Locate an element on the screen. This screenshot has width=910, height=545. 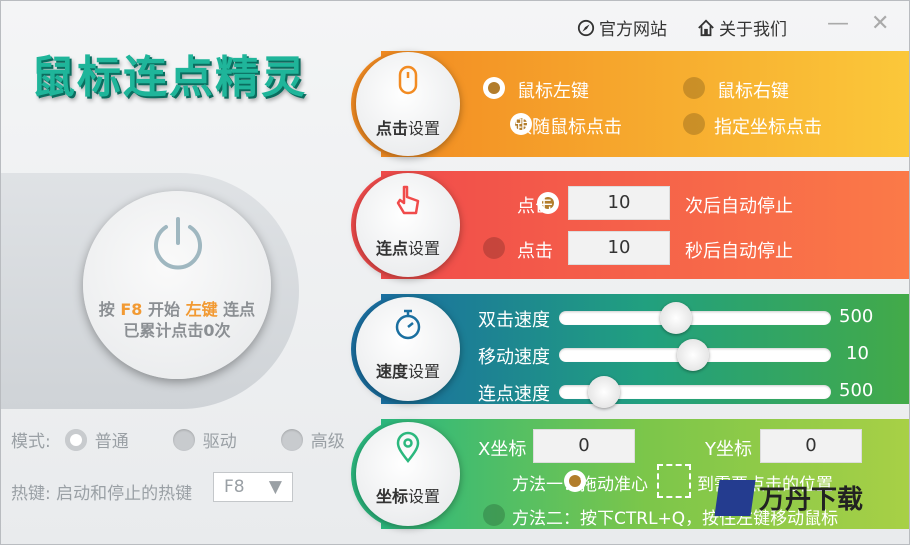
repeat-speed-slider is located at coordinates (695, 392).